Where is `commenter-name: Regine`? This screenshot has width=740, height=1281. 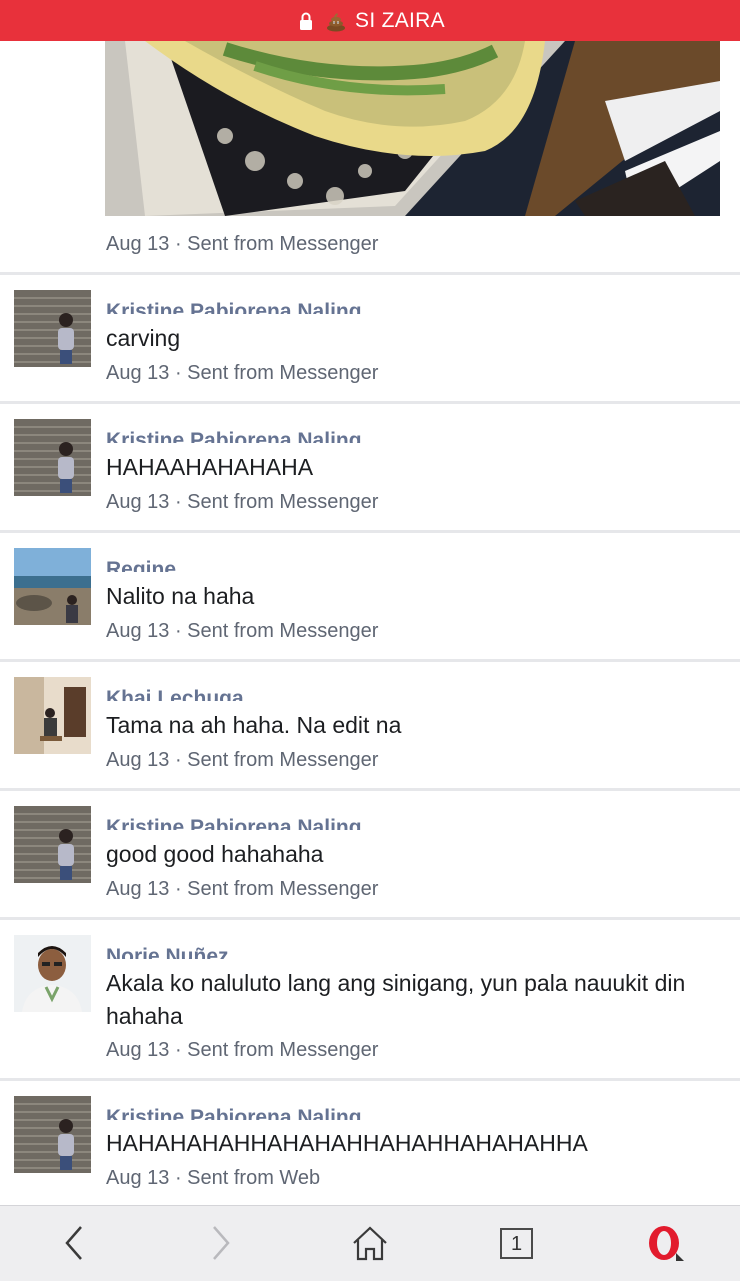 commenter-name: Regine is located at coordinates (141, 563).